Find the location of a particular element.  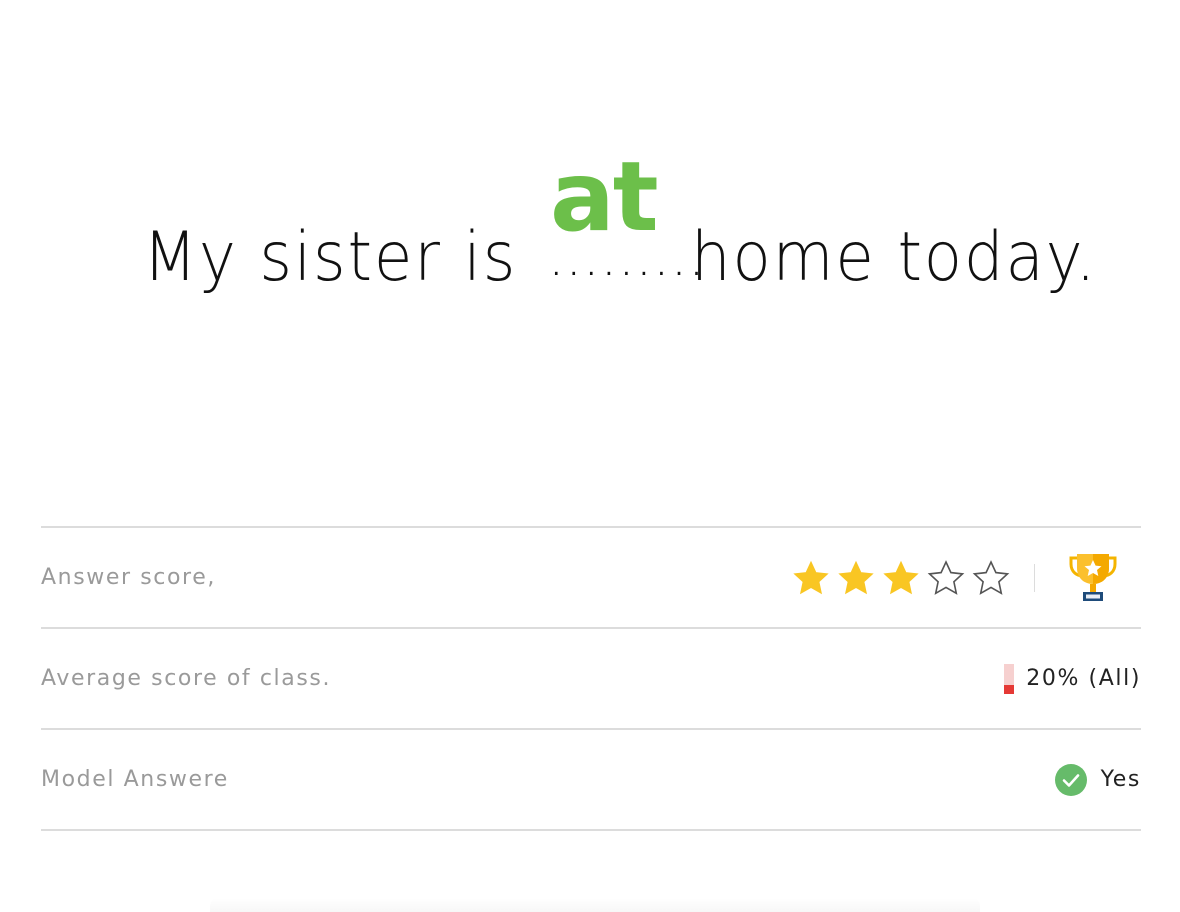

model-answer-label: Model Answere is located at coordinates (135, 779).